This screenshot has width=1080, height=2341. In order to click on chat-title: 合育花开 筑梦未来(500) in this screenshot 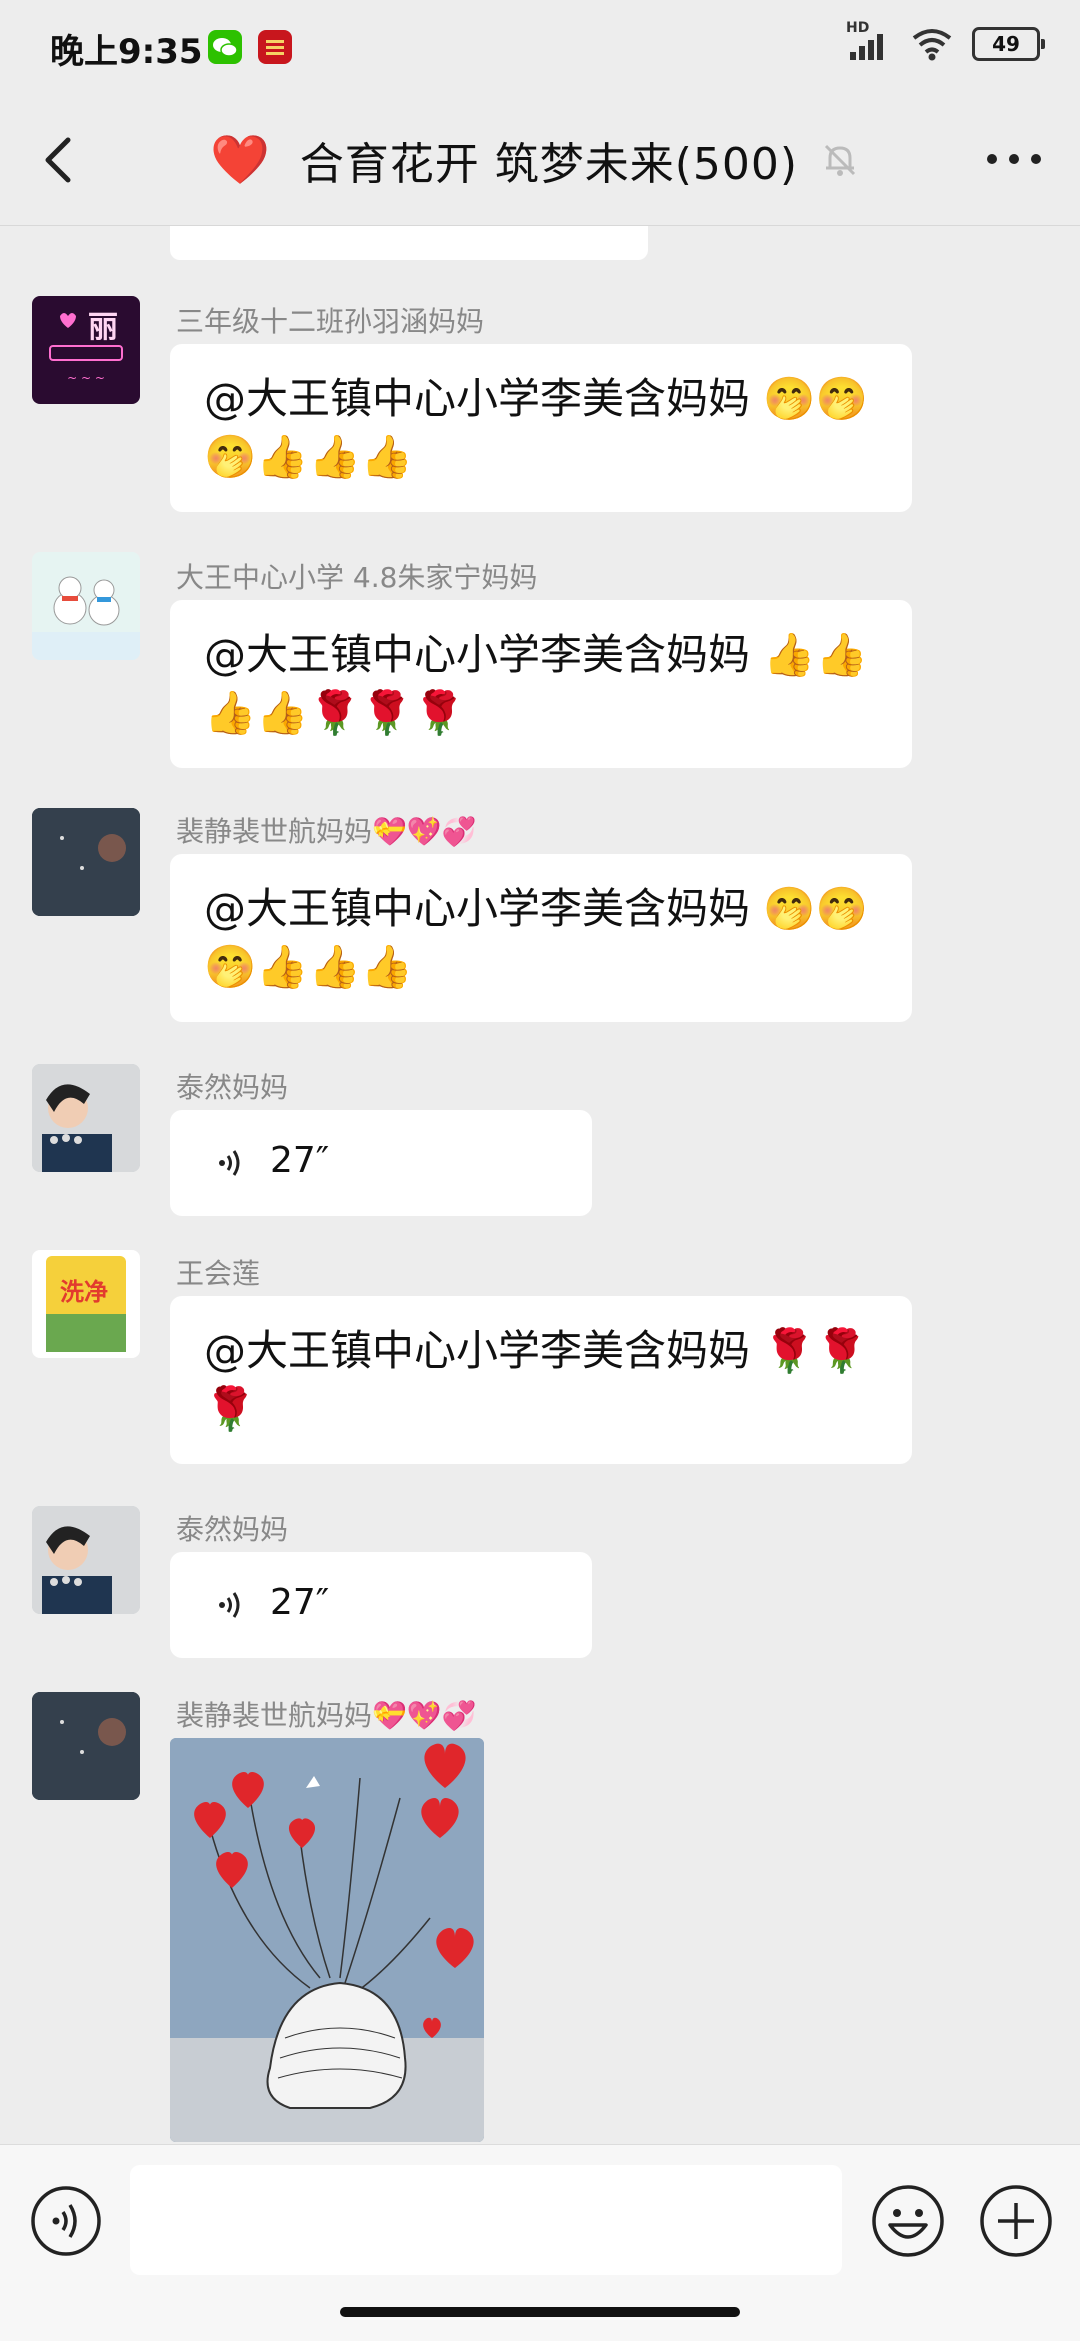, I will do `click(549, 164)`.